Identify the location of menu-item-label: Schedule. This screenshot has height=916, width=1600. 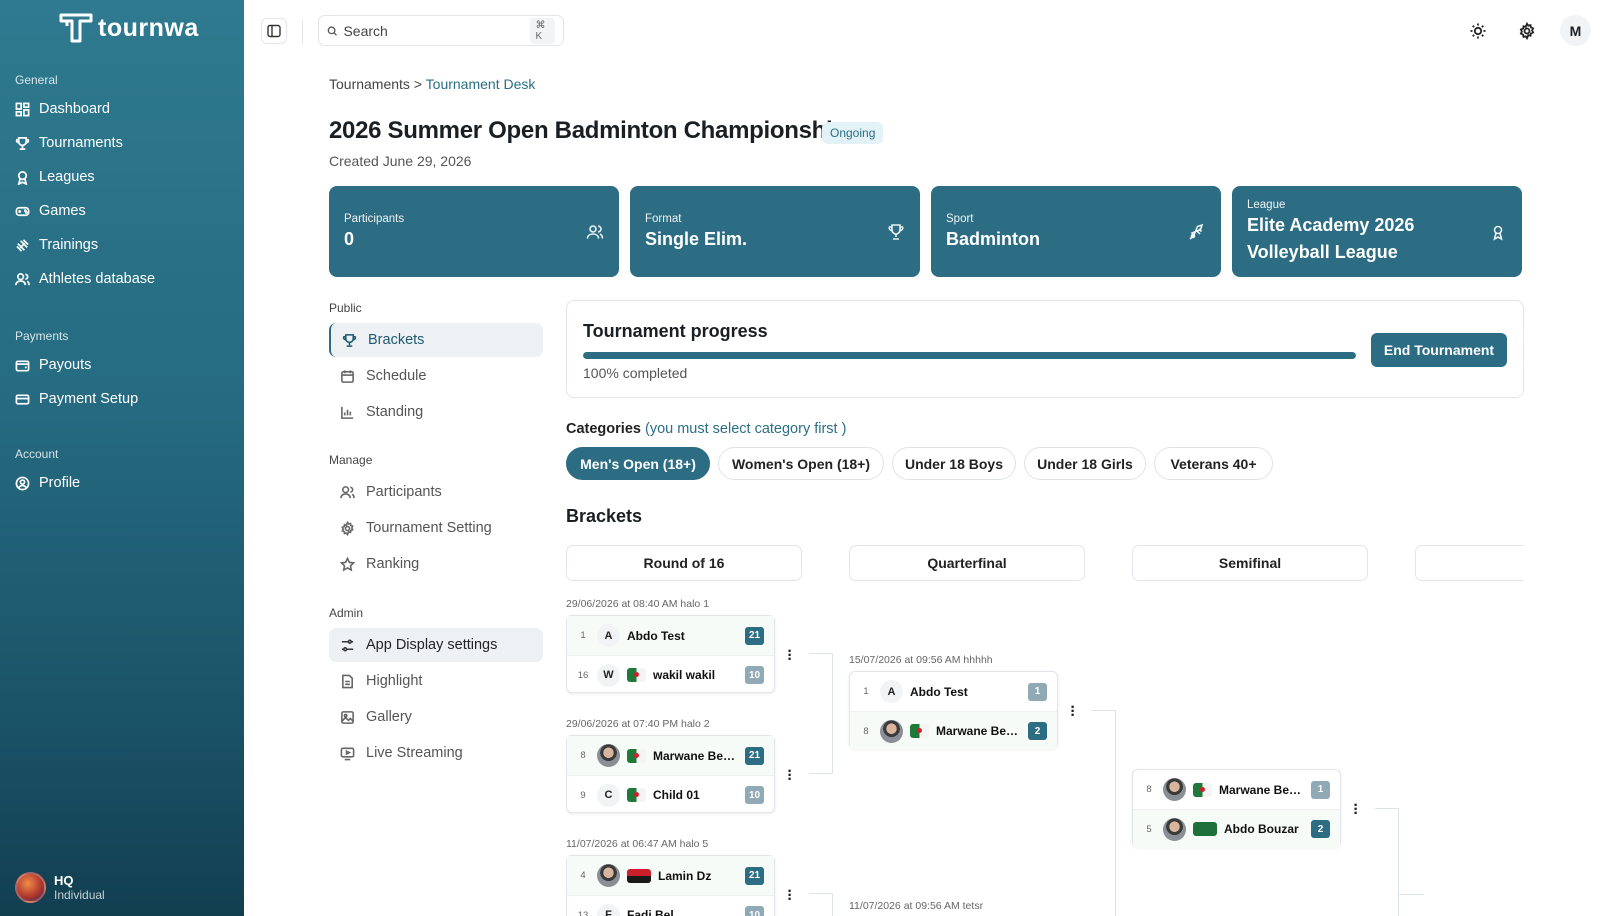
(396, 376).